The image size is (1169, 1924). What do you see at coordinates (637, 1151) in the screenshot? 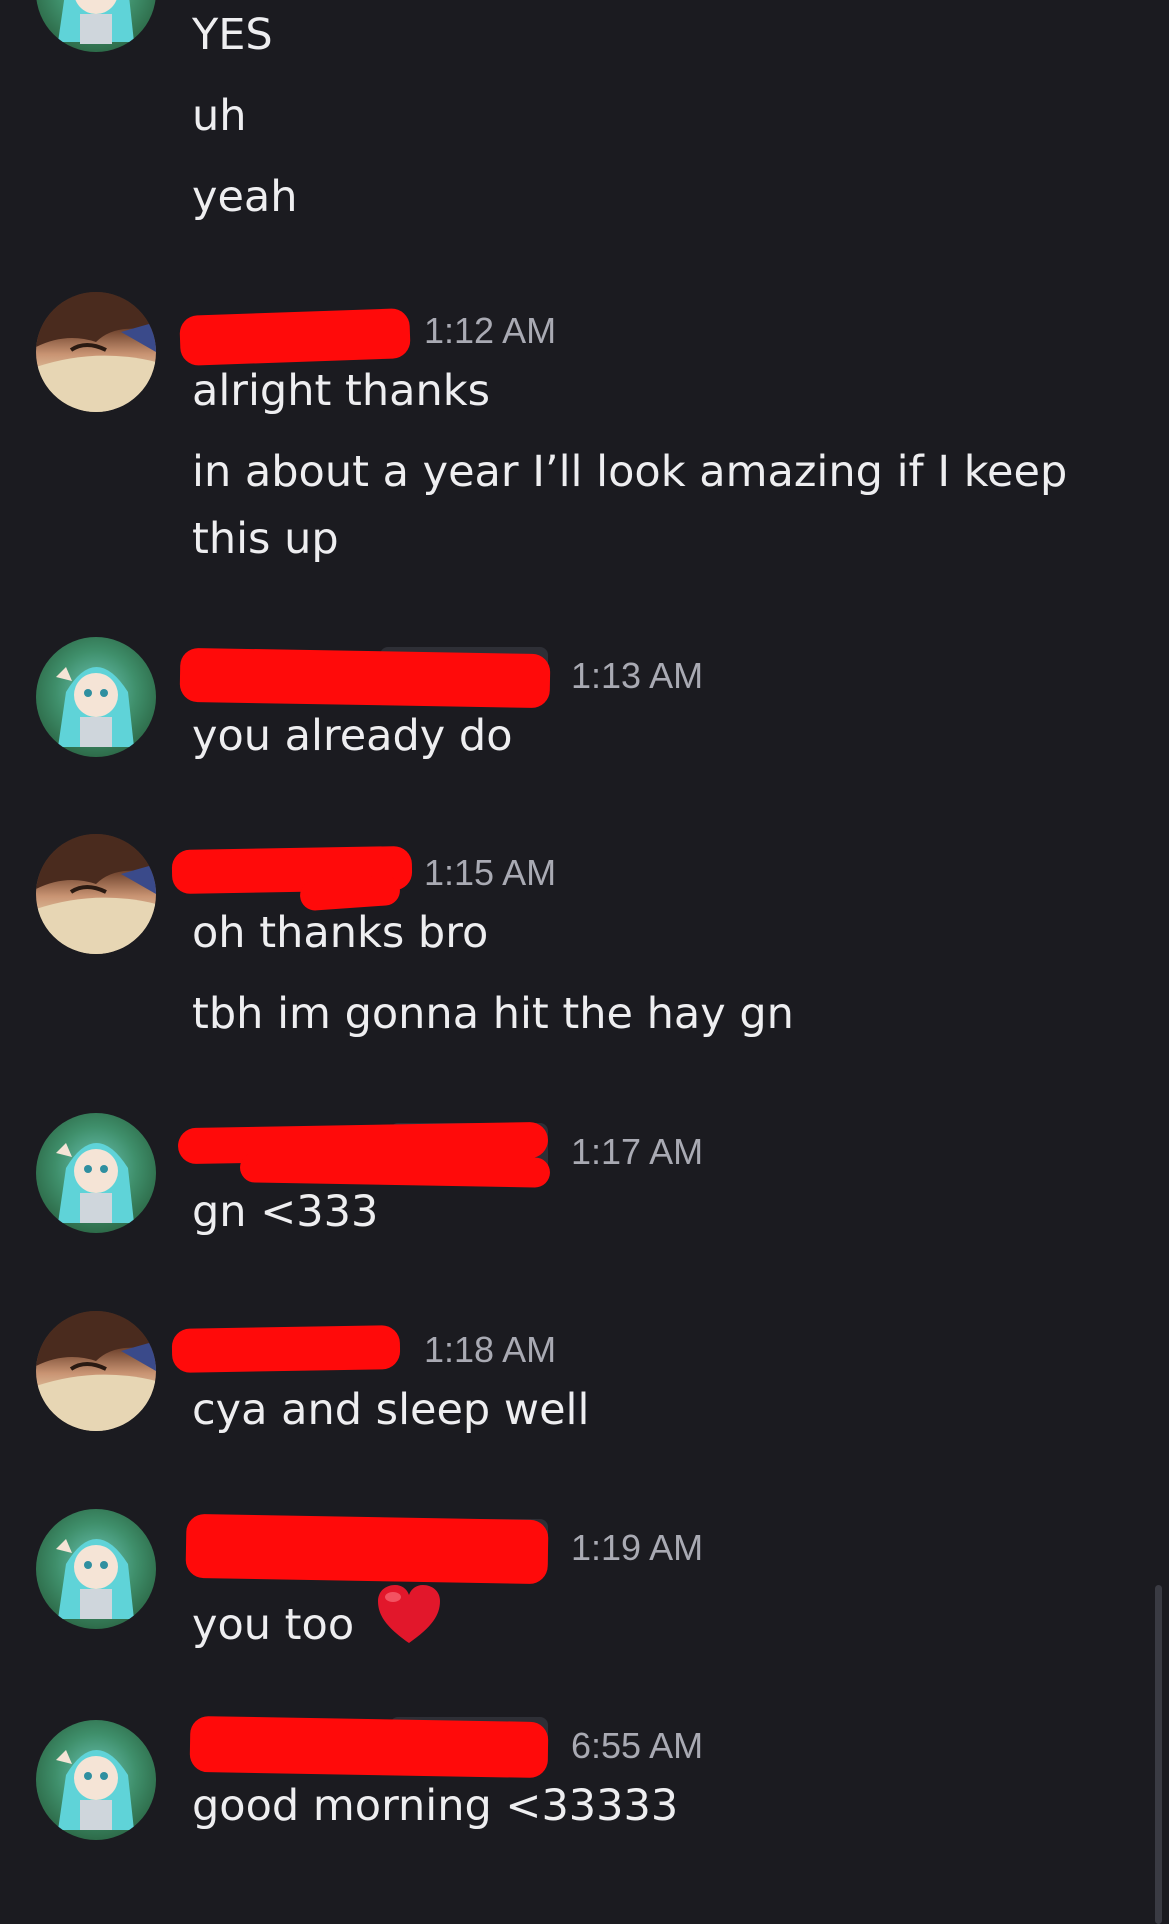
I see `timestamp: 1:17 AM` at bounding box center [637, 1151].